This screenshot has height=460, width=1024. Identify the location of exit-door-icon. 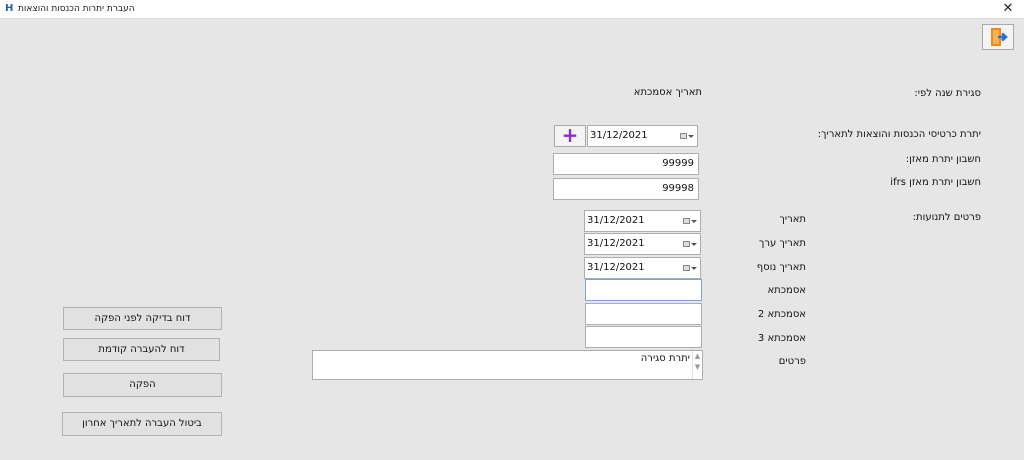
(999, 37).